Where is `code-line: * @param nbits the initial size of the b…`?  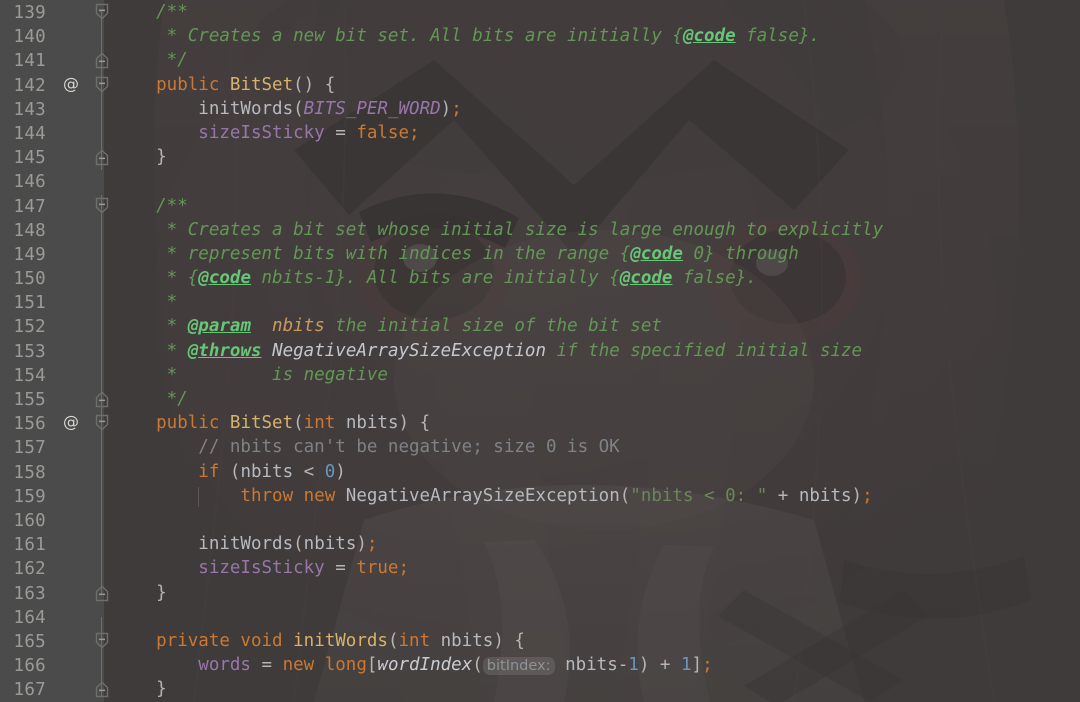 code-line: * @param nbits the initial size of the b… is located at coordinates (592, 326).